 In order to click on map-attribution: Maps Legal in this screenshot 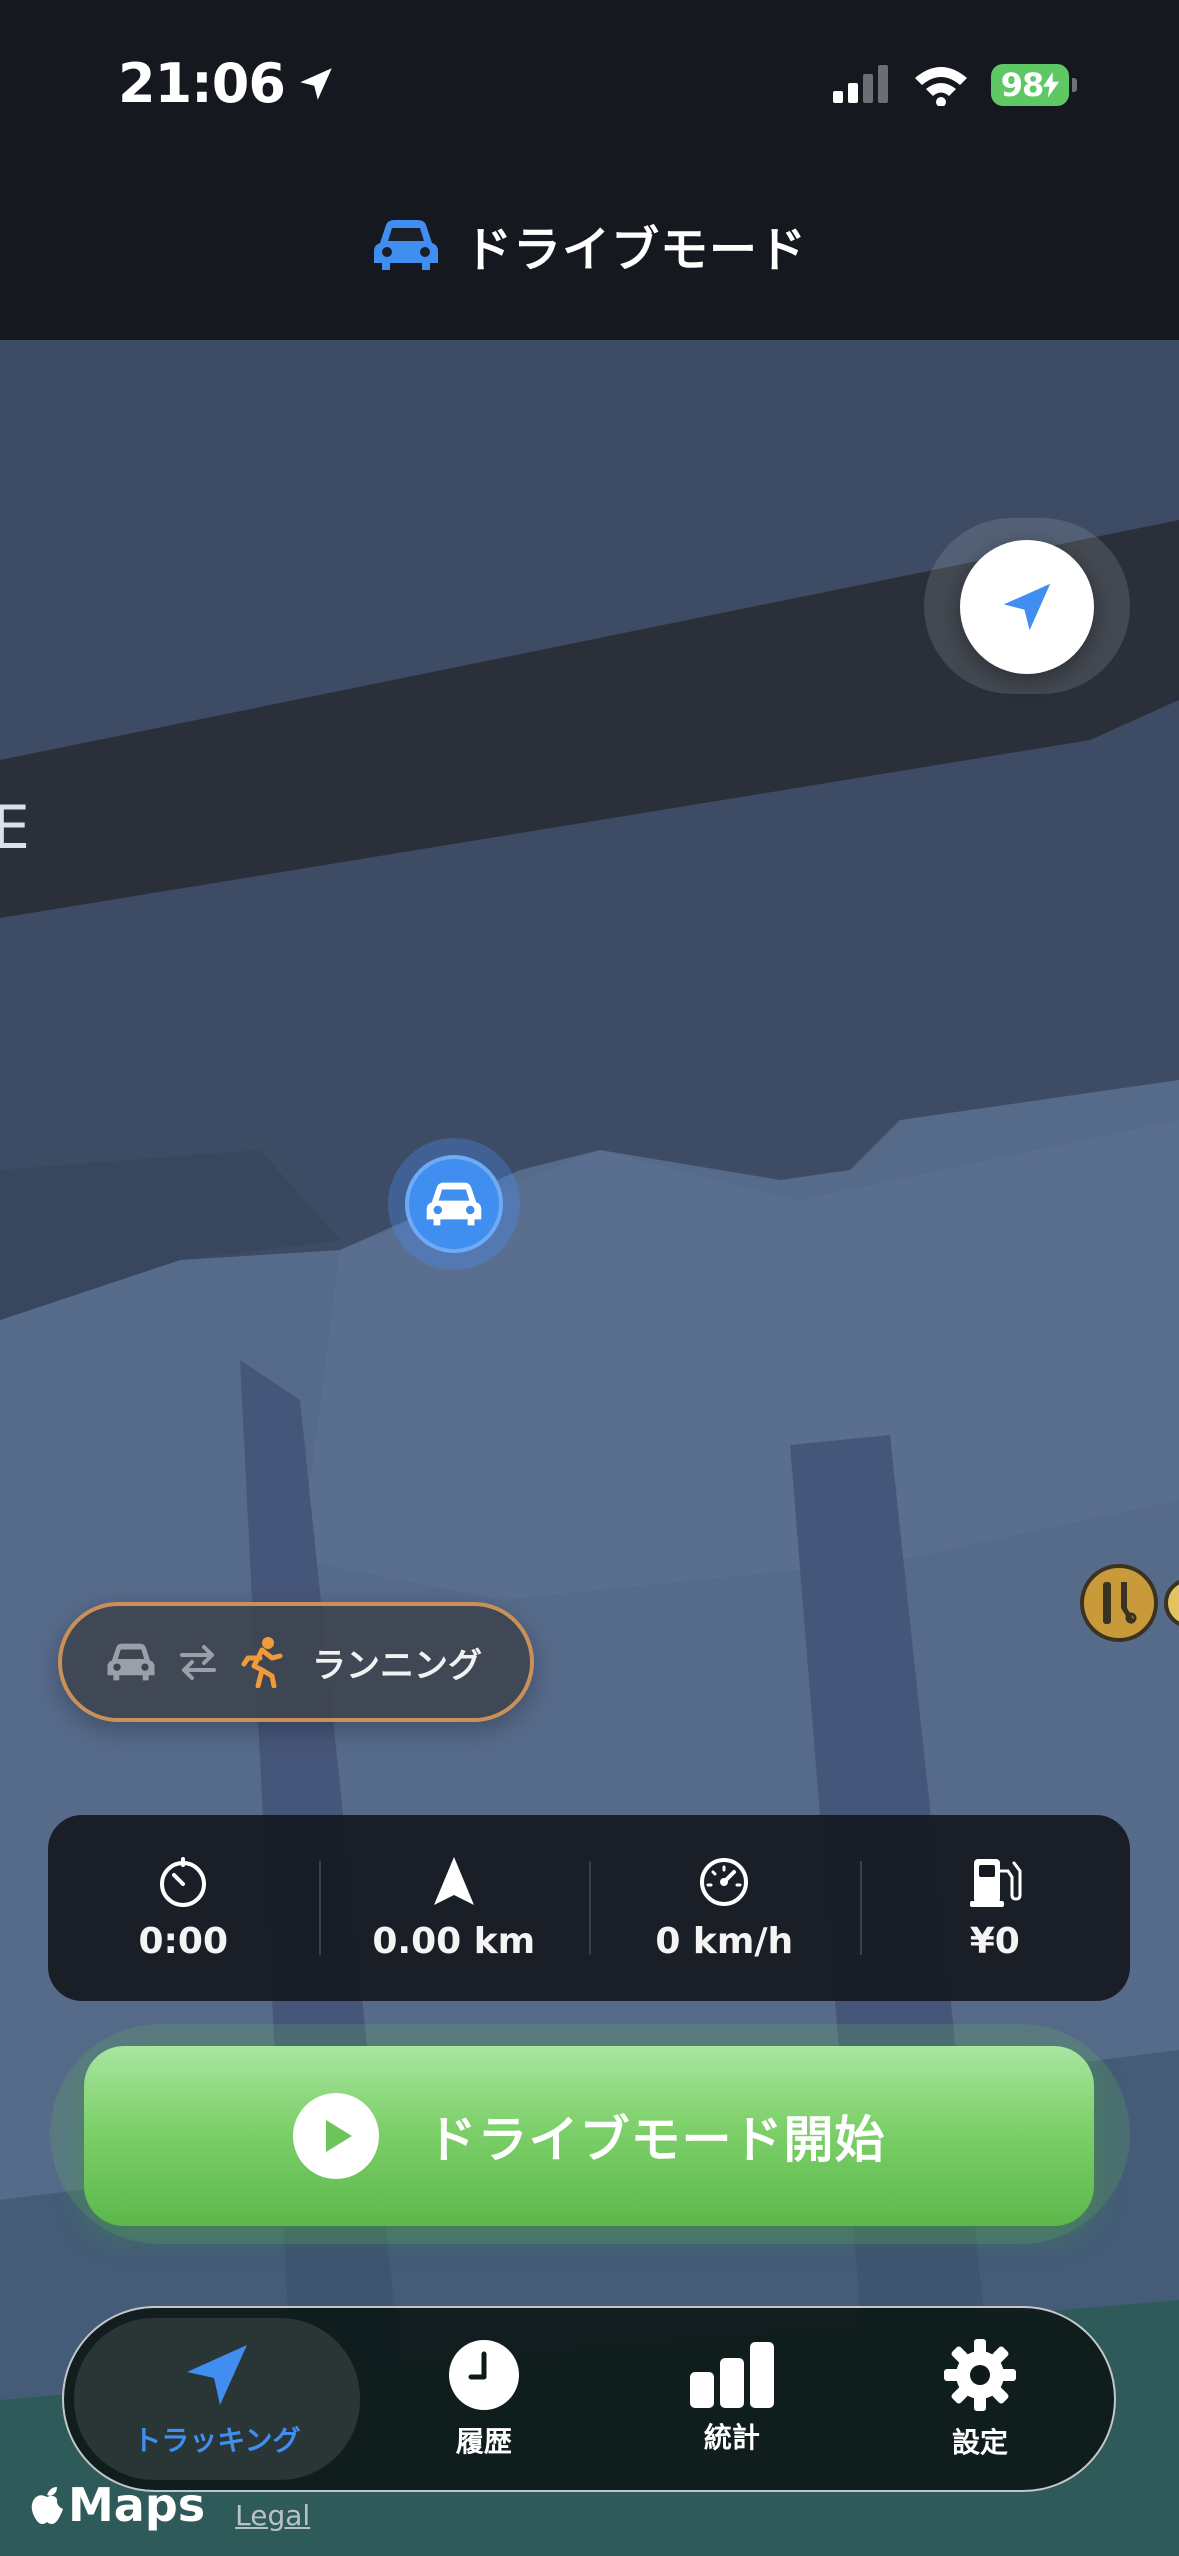, I will do `click(170, 2505)`.